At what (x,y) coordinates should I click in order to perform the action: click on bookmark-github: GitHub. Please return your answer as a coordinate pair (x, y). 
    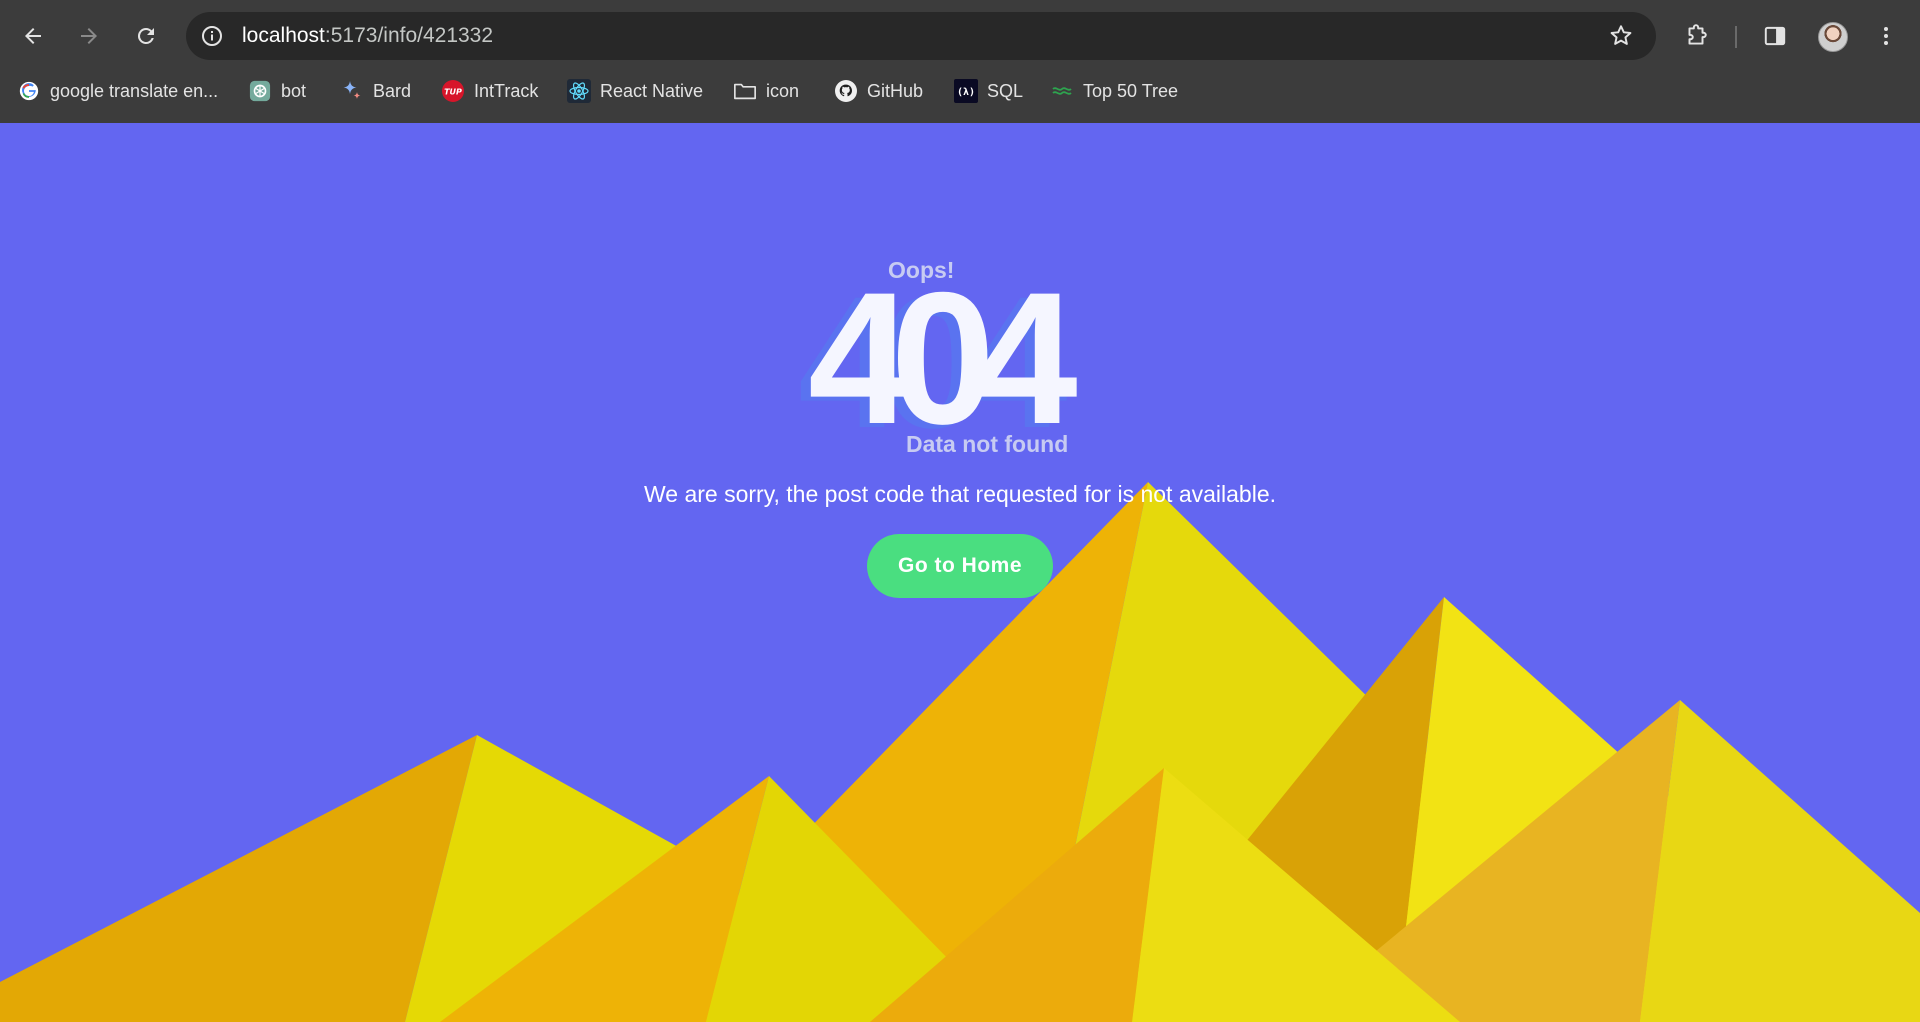
    Looking at the image, I should click on (878, 91).